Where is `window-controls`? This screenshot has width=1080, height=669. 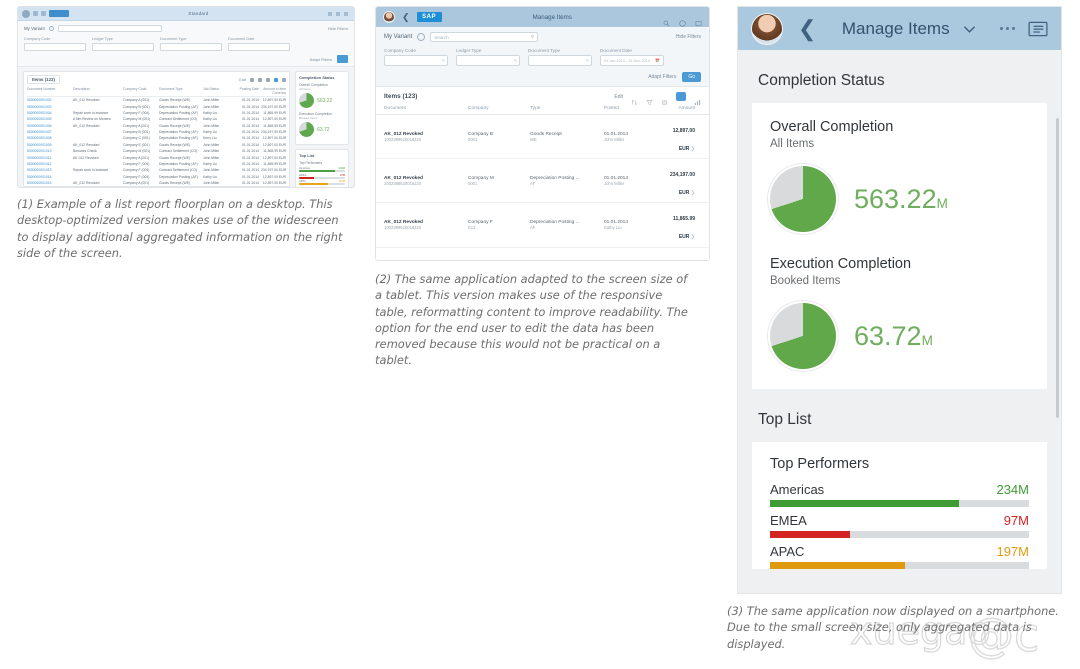 window-controls is located at coordinates (338, 13).